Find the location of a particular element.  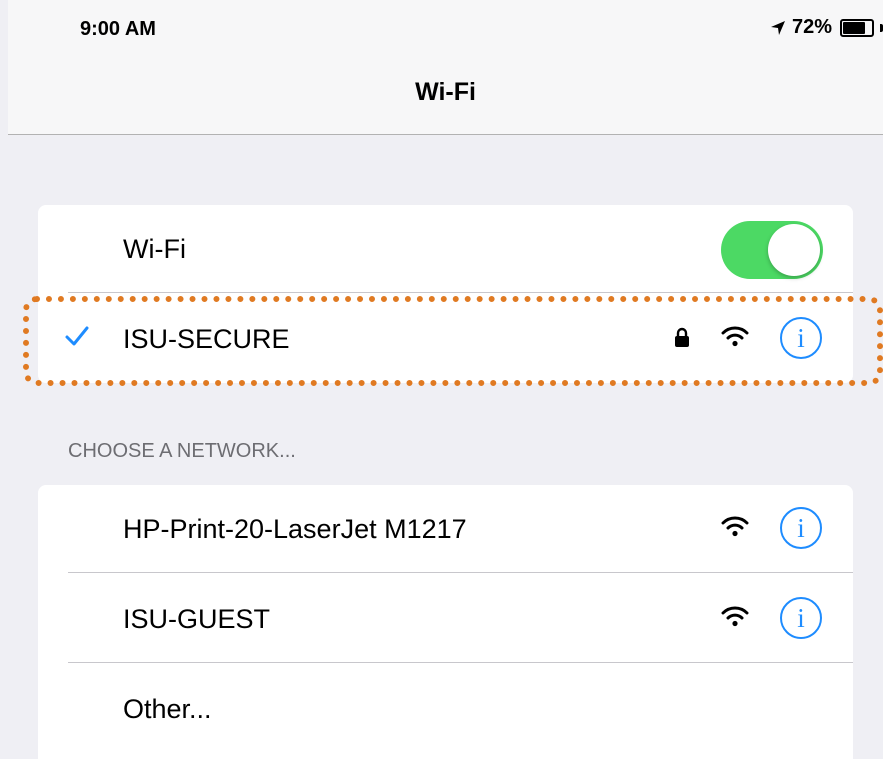

network-row-hp-print: HP-Print-20-LaserJet M1217 i is located at coordinates (445, 529).